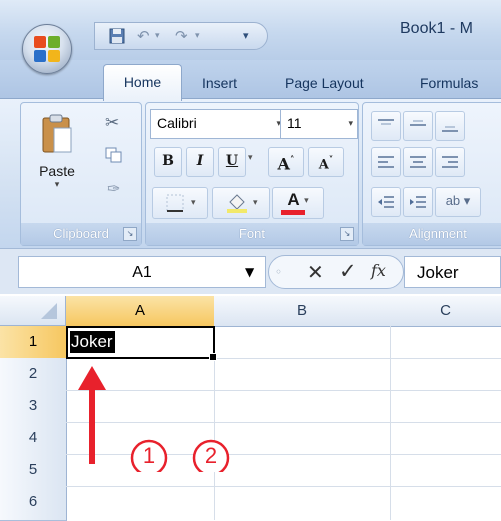 This screenshot has height=521, width=501. I want to click on step-number-2: 2, so click(211, 455).